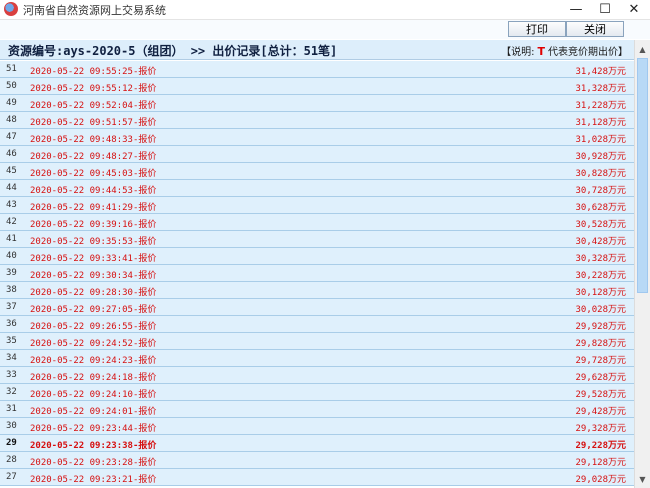 This screenshot has height=488, width=650. Describe the element at coordinates (600, 123) in the screenshot. I see `bid-price: 31,128万元` at that location.